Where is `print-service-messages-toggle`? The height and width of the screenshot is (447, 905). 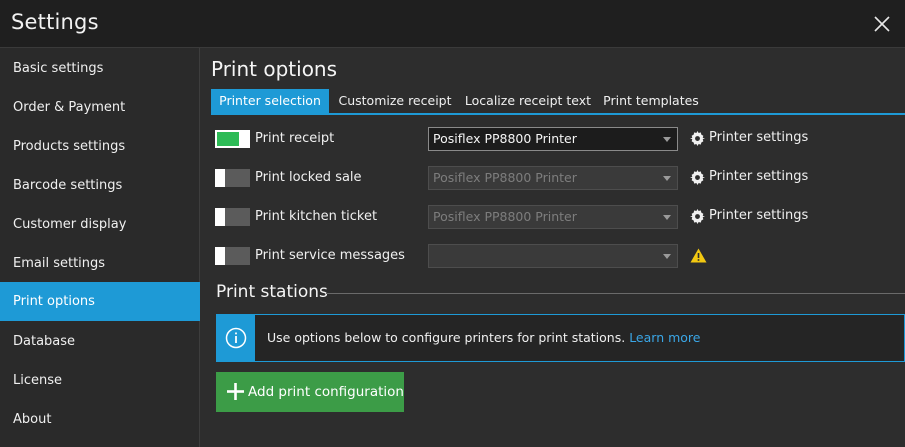 print-service-messages-toggle is located at coordinates (232, 256).